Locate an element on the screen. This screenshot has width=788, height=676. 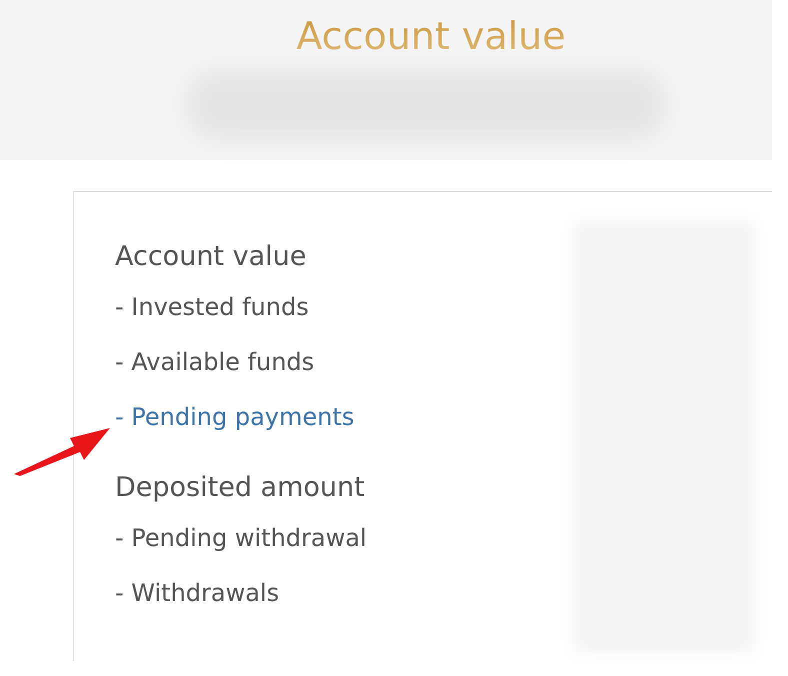
row-label: - Invested funds is located at coordinates (212, 307).